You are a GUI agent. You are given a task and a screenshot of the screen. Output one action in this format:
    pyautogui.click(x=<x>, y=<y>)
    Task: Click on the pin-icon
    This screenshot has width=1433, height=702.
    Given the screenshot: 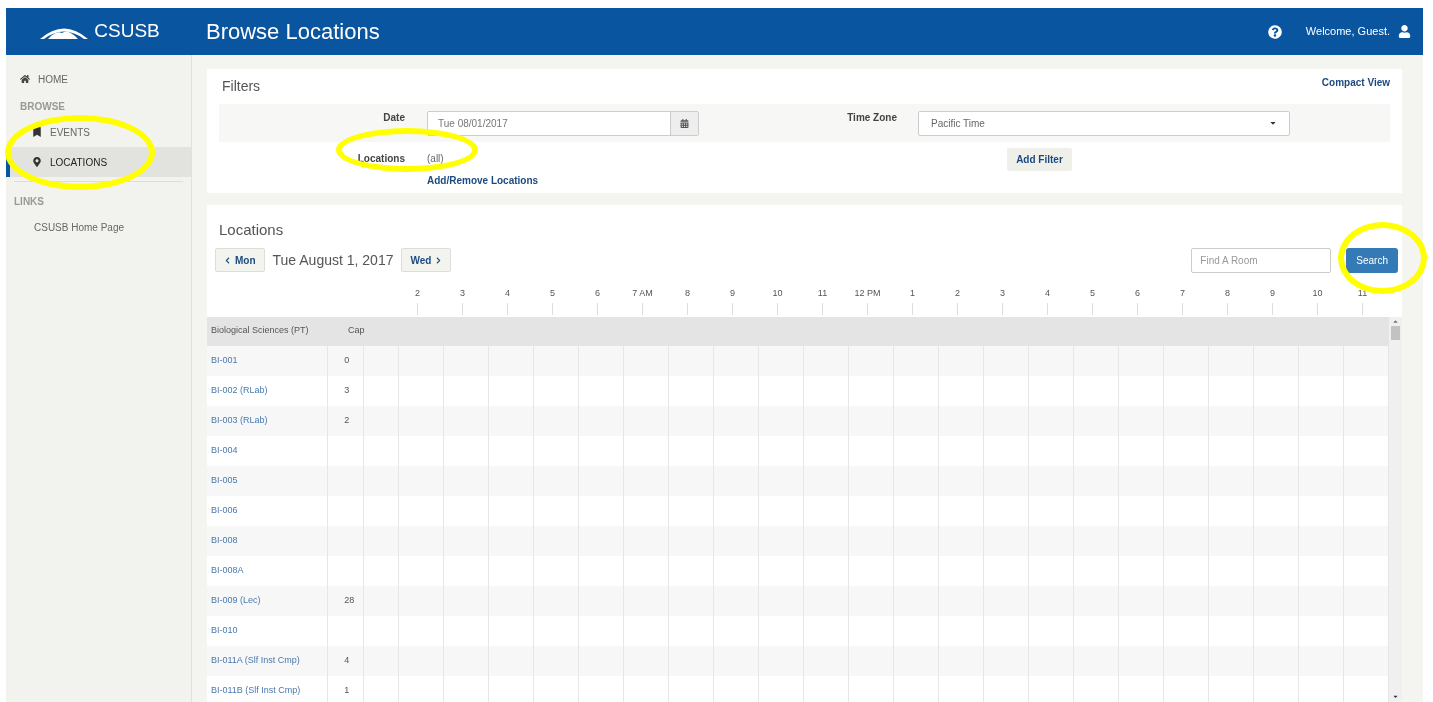 What is the action you would take?
    pyautogui.click(x=37, y=162)
    